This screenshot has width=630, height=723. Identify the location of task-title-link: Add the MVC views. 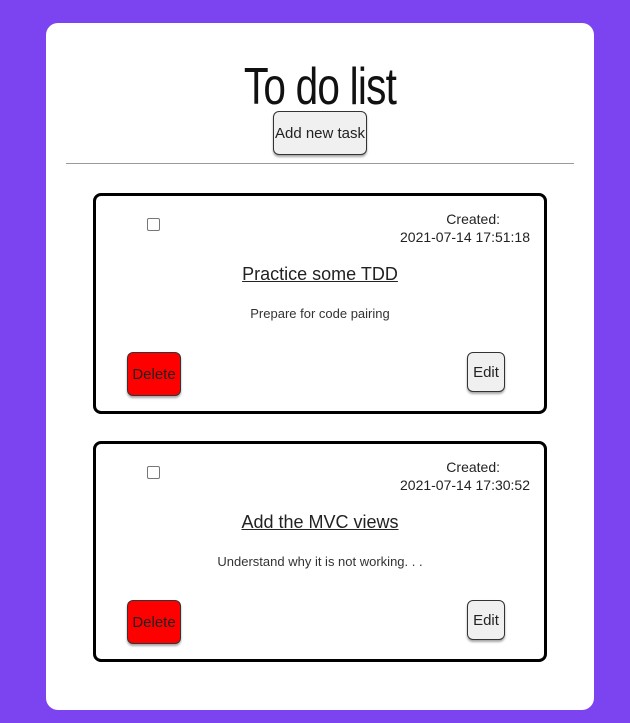
(320, 522).